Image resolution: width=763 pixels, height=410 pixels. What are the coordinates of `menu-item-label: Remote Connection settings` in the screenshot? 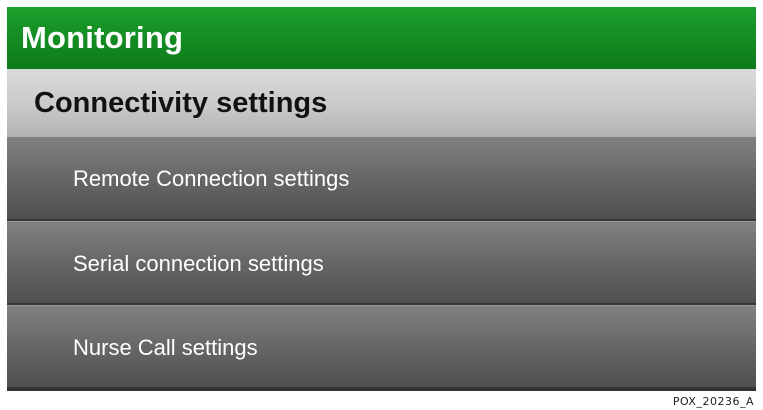 It's located at (211, 178).